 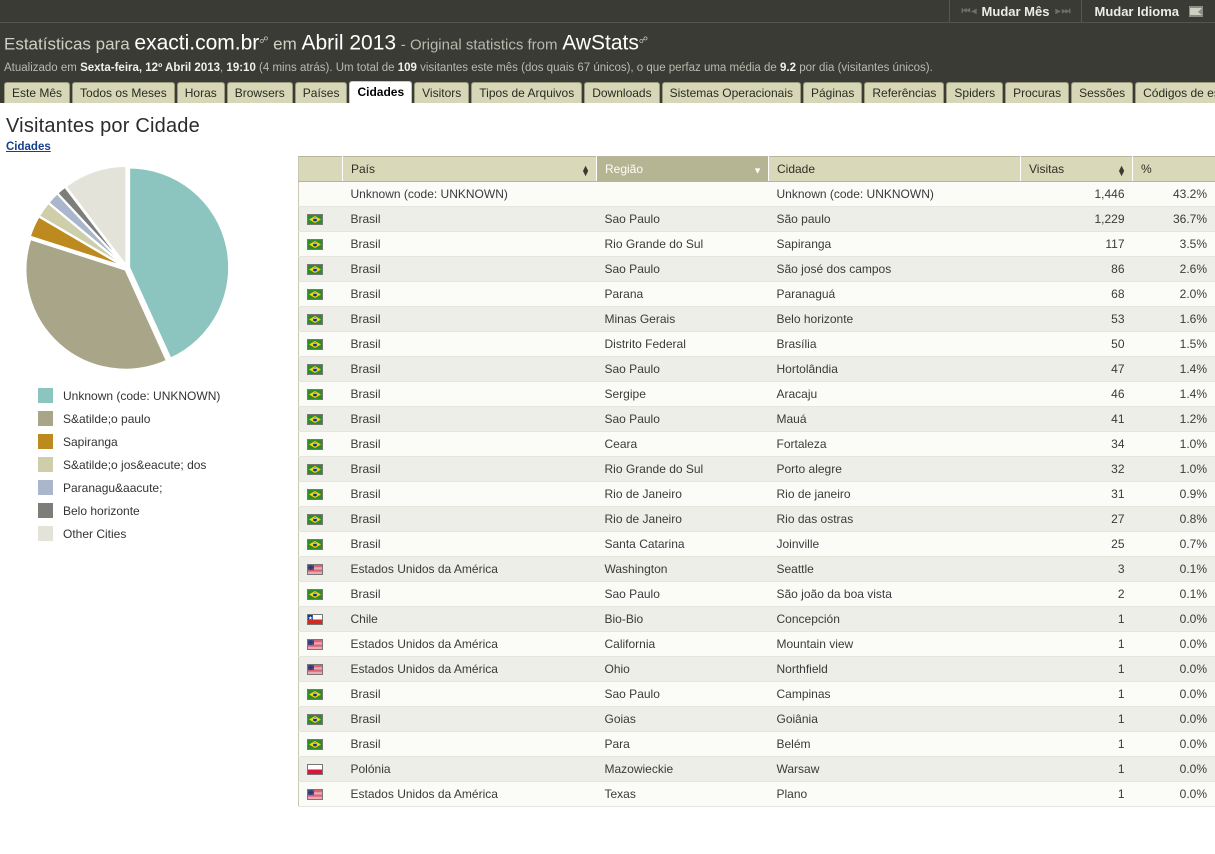 I want to click on table-row: Brasil Rio de Janeiro Rio das ostras 27 0.8%, so click(x=756, y=519).